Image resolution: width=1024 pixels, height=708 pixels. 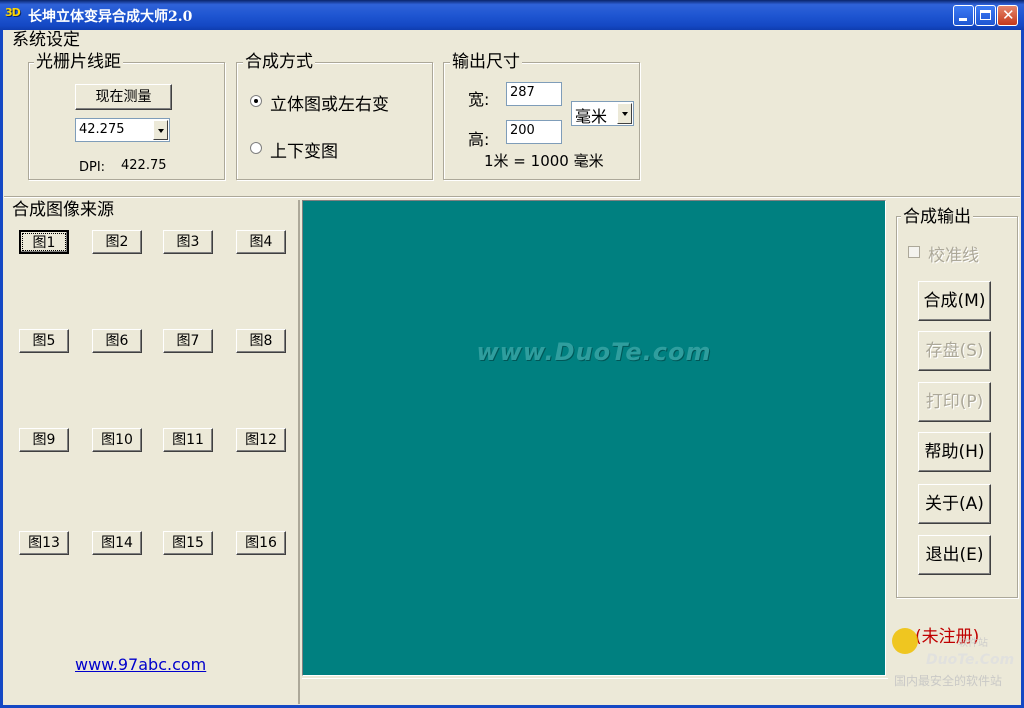 I want to click on settings-divider, so click(x=512, y=197).